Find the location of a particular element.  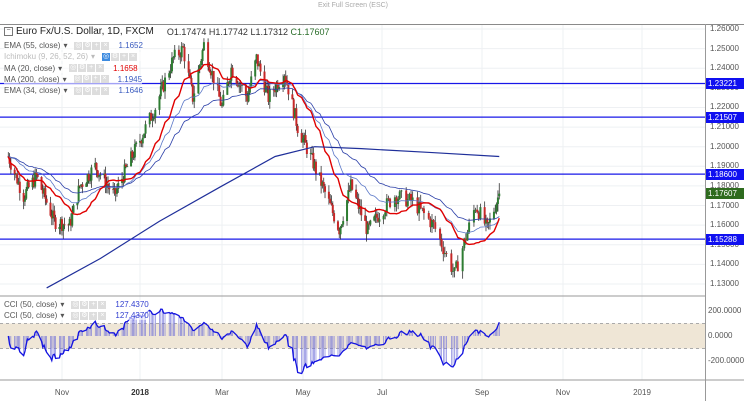

price-tick: 1.13000 is located at coordinates (724, 283).